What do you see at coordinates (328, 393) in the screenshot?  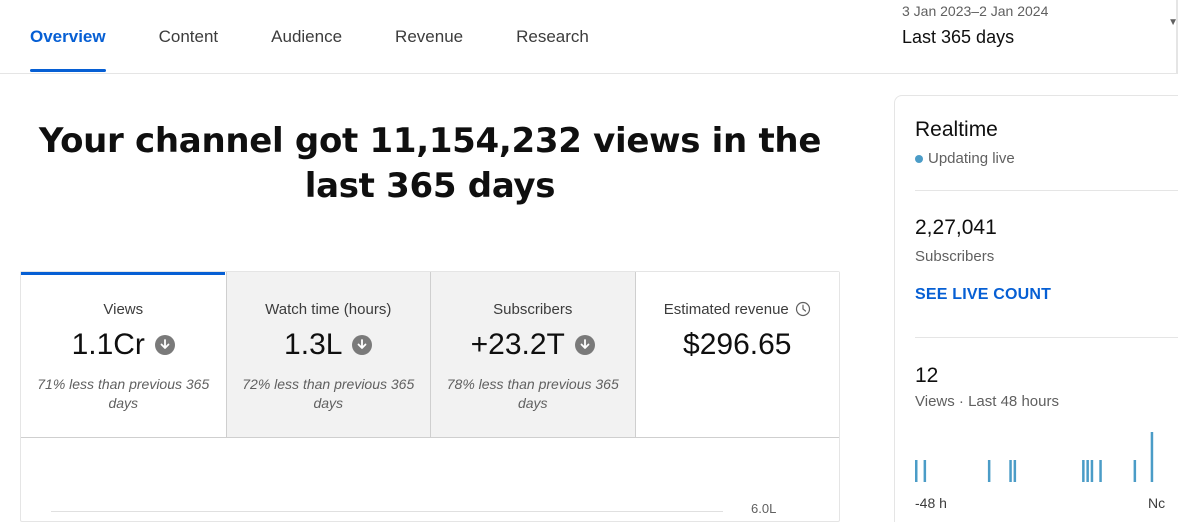 I see `metric-comparison: 72% less than previous 365 days` at bounding box center [328, 393].